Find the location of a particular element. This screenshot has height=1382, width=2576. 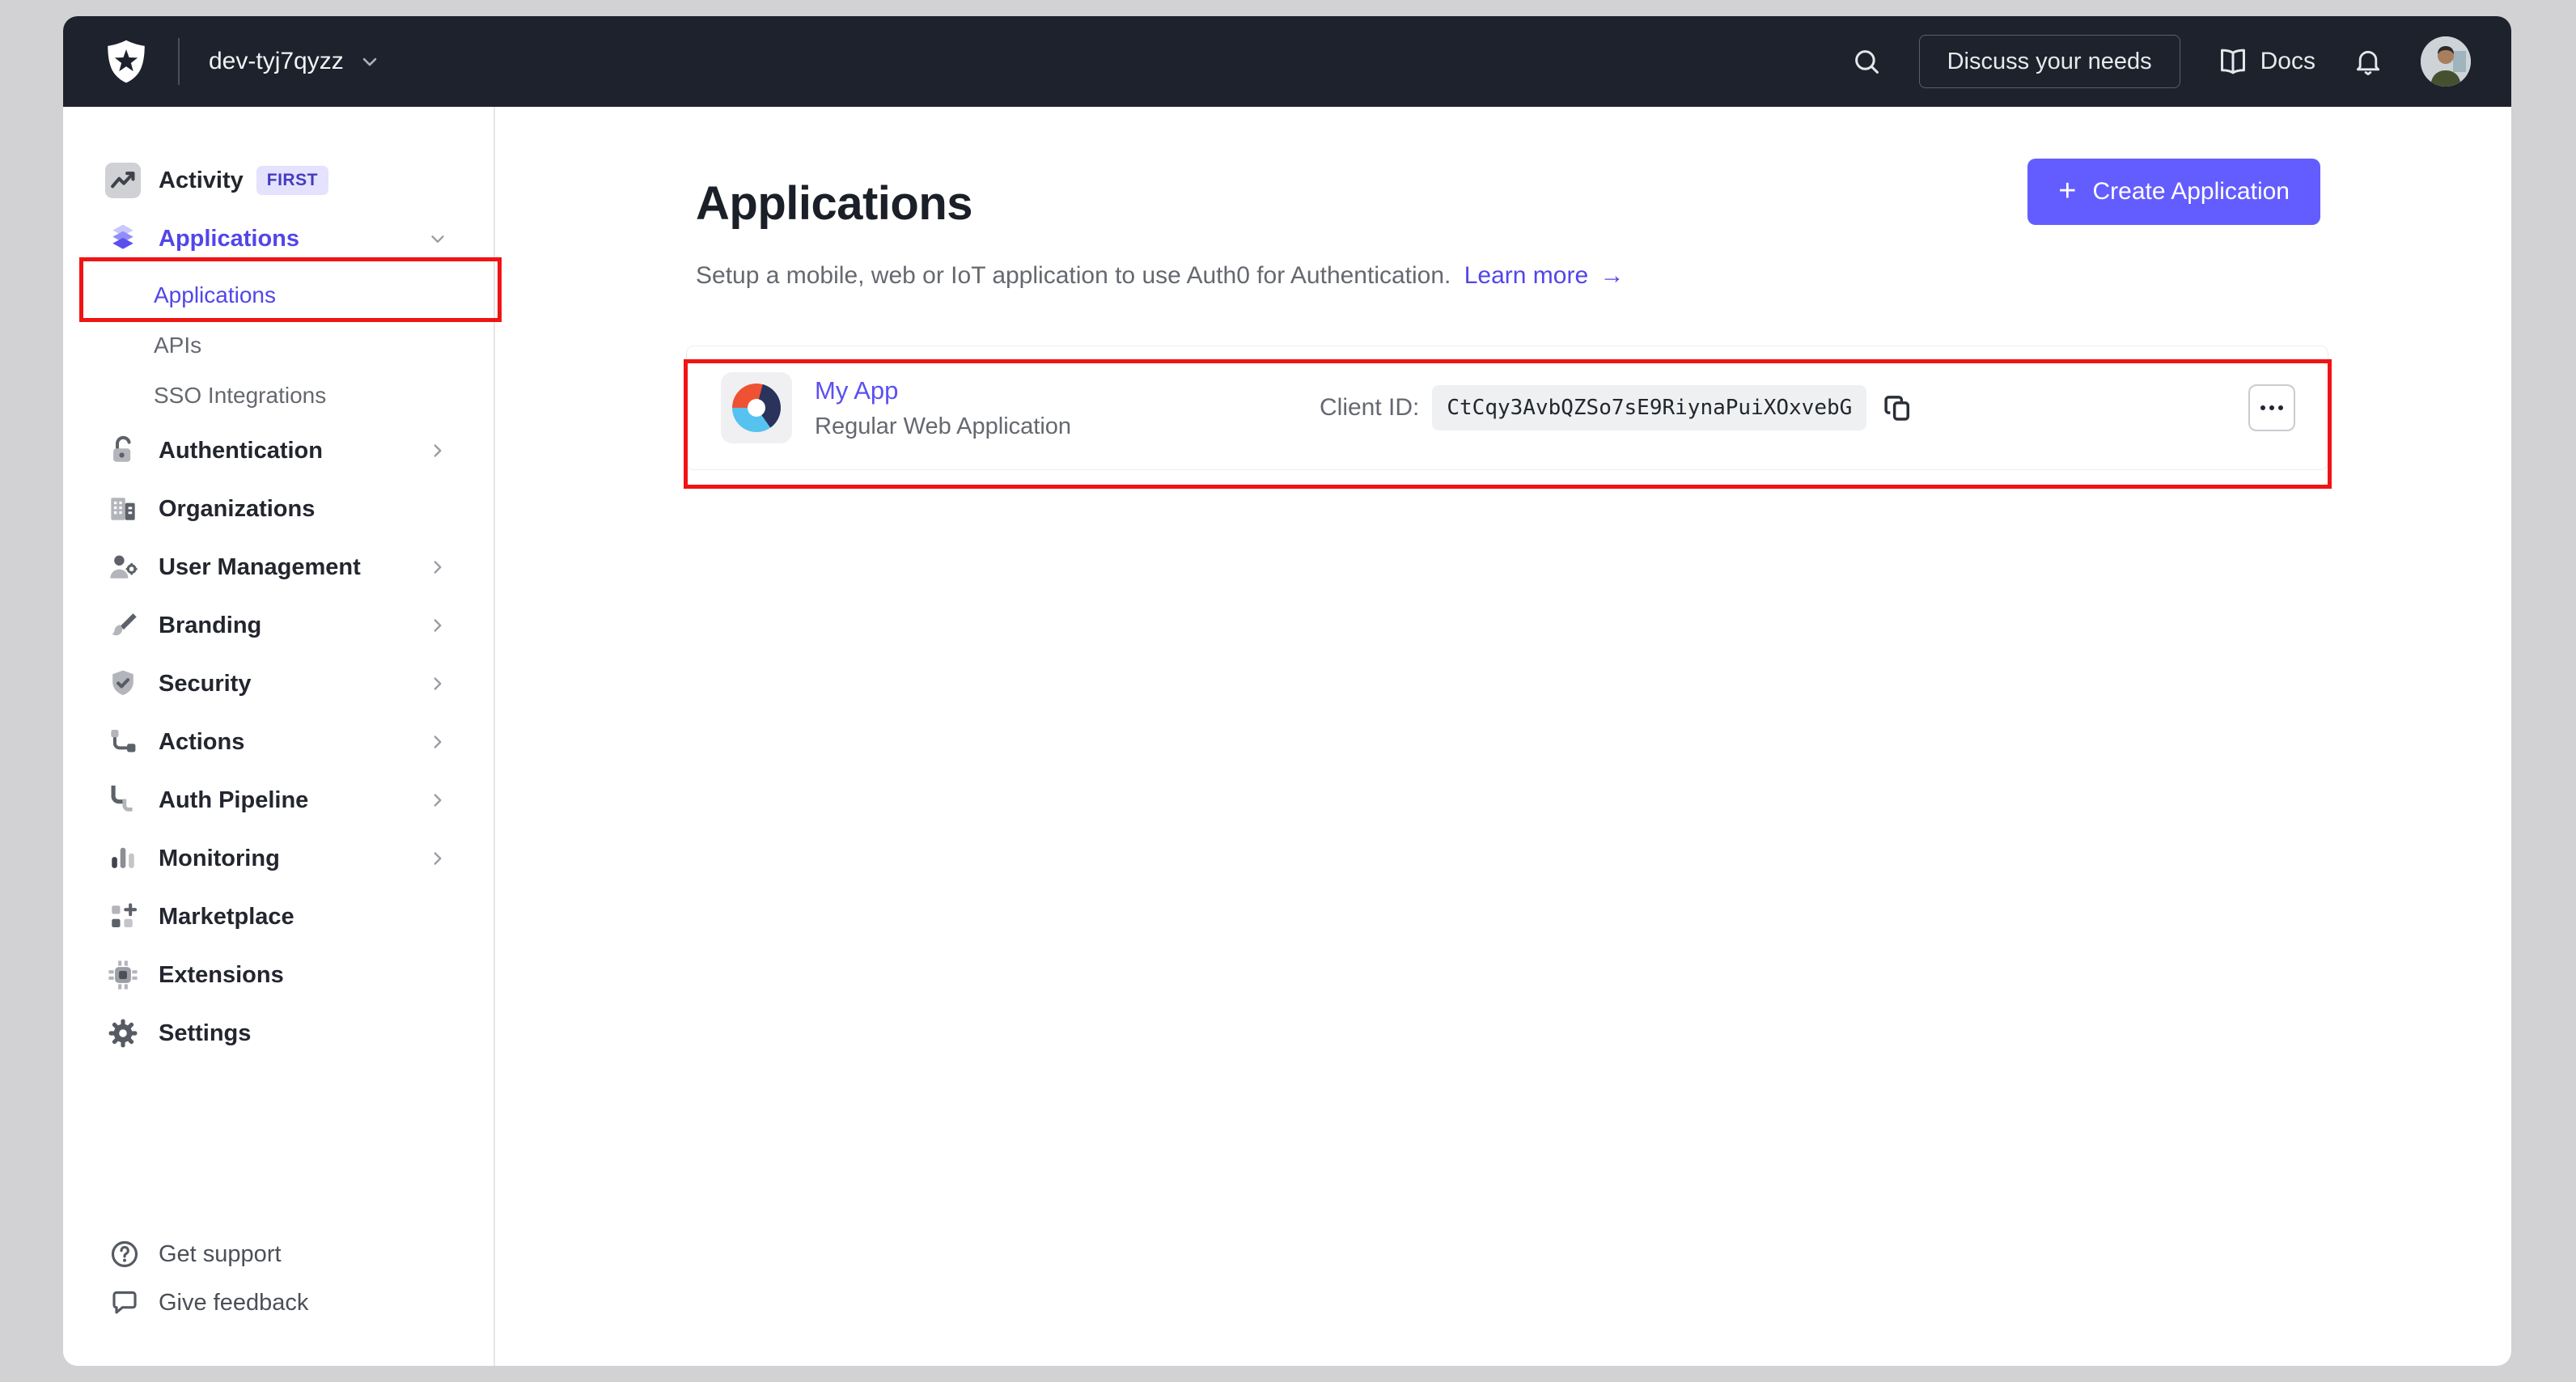

sidebar-item-security: Security is located at coordinates (278, 683).